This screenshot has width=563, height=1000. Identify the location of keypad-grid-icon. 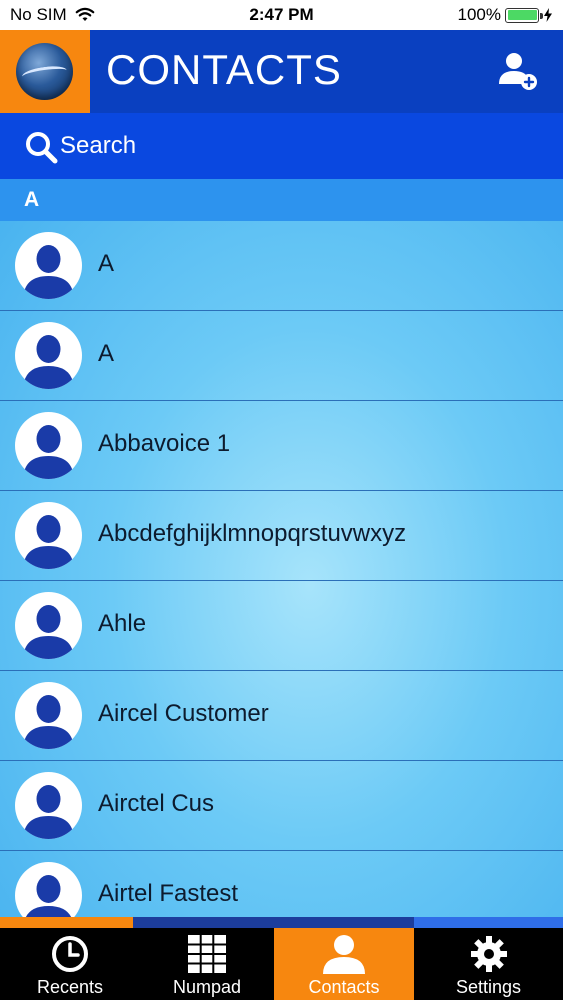
(207, 954).